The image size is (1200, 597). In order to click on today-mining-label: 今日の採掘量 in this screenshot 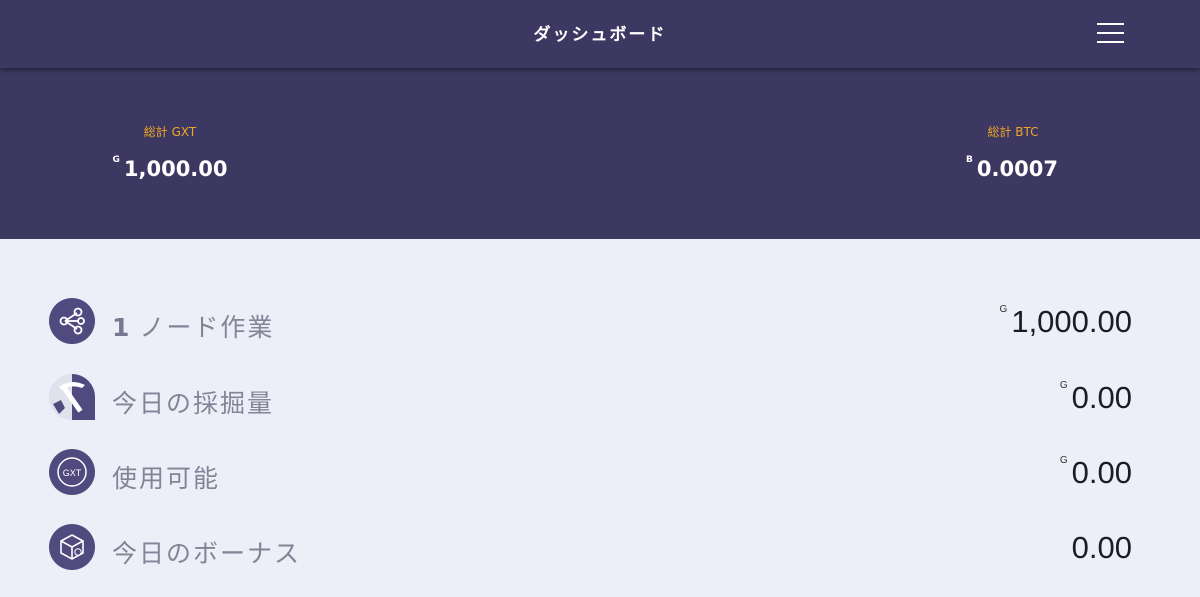, I will do `click(193, 403)`.